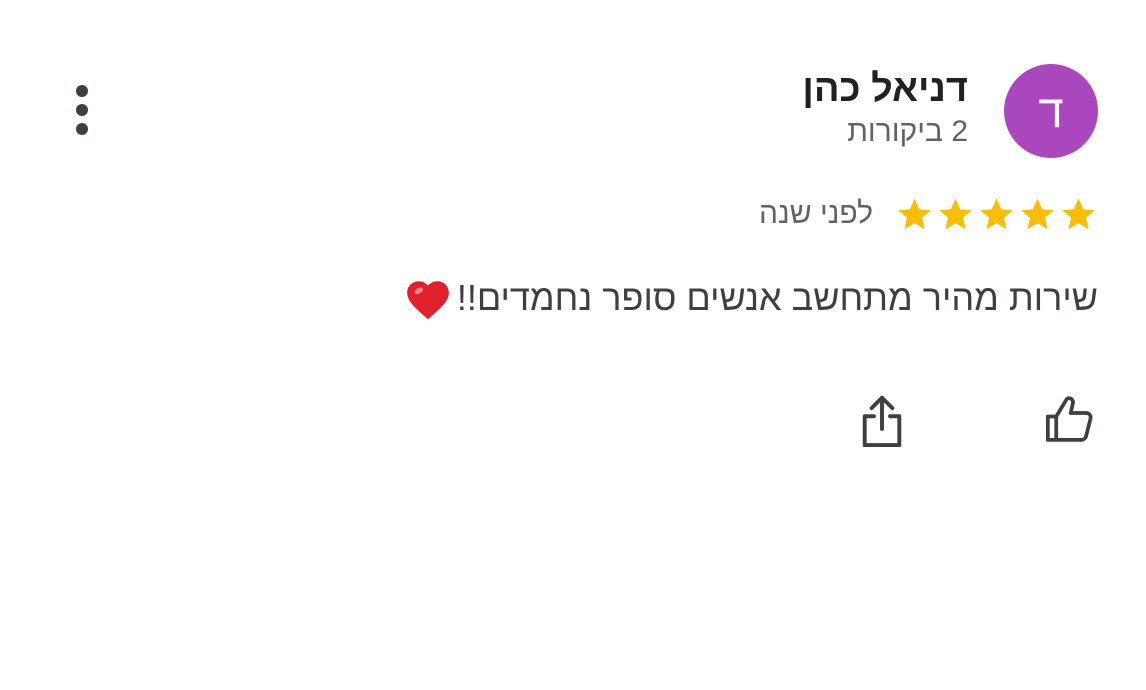 The height and width of the screenshot is (690, 1146). What do you see at coordinates (82, 91) in the screenshot?
I see `more-vert-icon` at bounding box center [82, 91].